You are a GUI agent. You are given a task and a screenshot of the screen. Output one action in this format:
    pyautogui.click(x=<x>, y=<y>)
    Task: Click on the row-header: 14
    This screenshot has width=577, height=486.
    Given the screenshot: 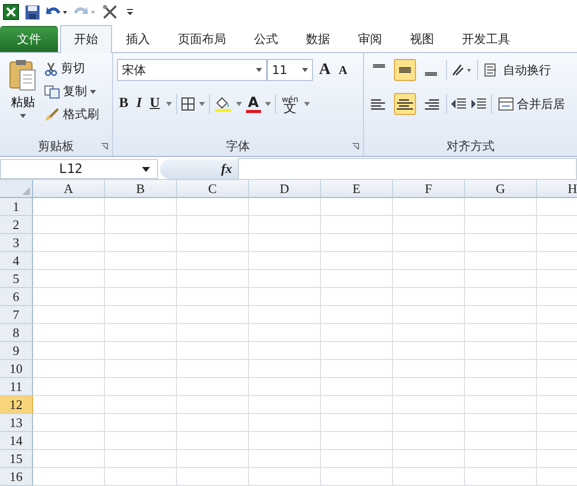 What is the action you would take?
    pyautogui.click(x=16, y=441)
    